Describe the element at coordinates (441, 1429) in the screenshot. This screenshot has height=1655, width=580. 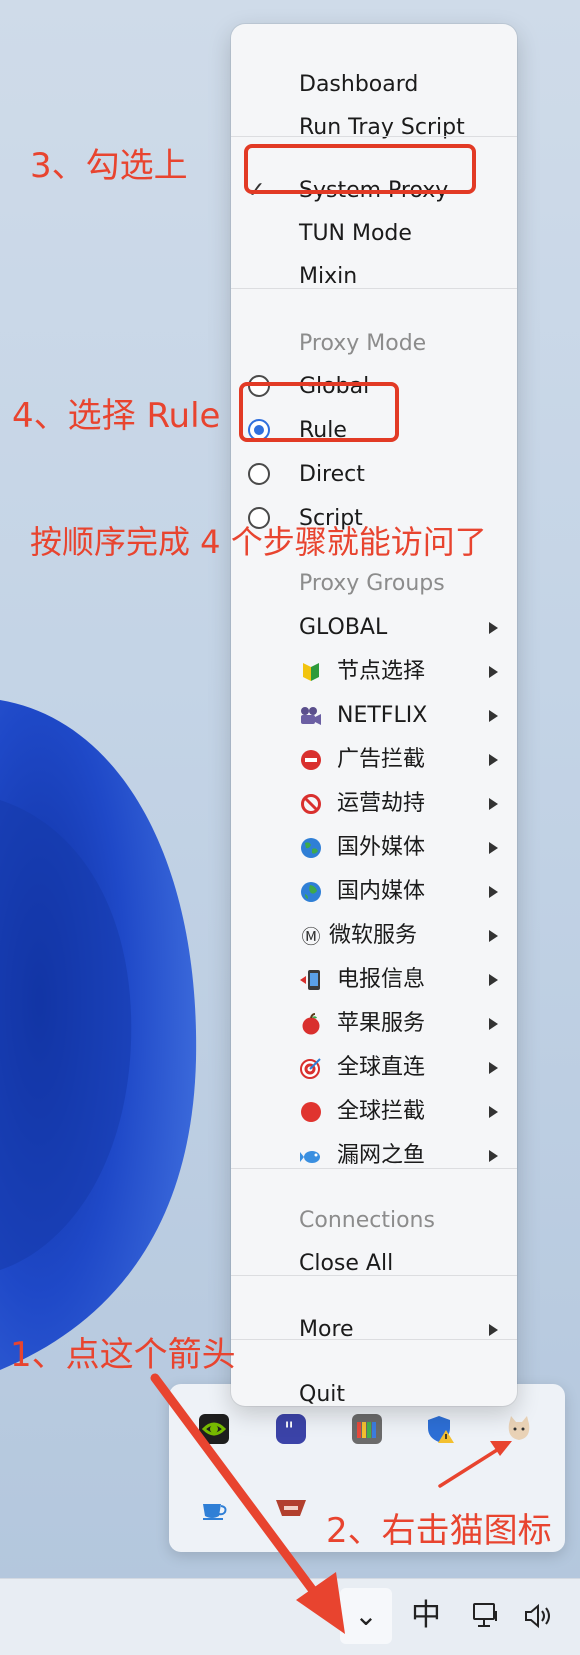
I see `security-shield-icon` at that location.